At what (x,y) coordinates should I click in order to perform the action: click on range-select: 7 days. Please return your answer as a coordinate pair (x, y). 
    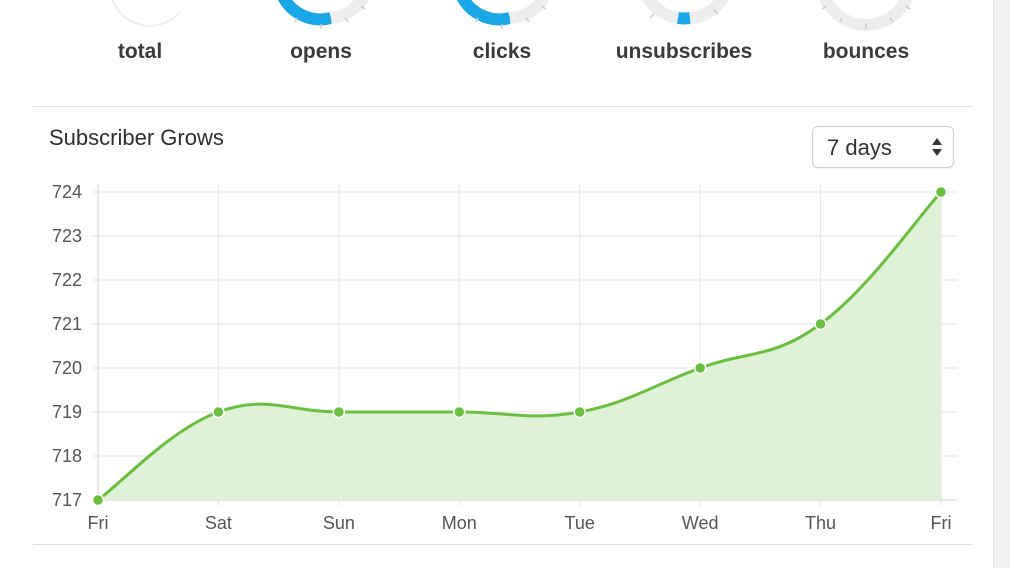
    Looking at the image, I should click on (883, 147).